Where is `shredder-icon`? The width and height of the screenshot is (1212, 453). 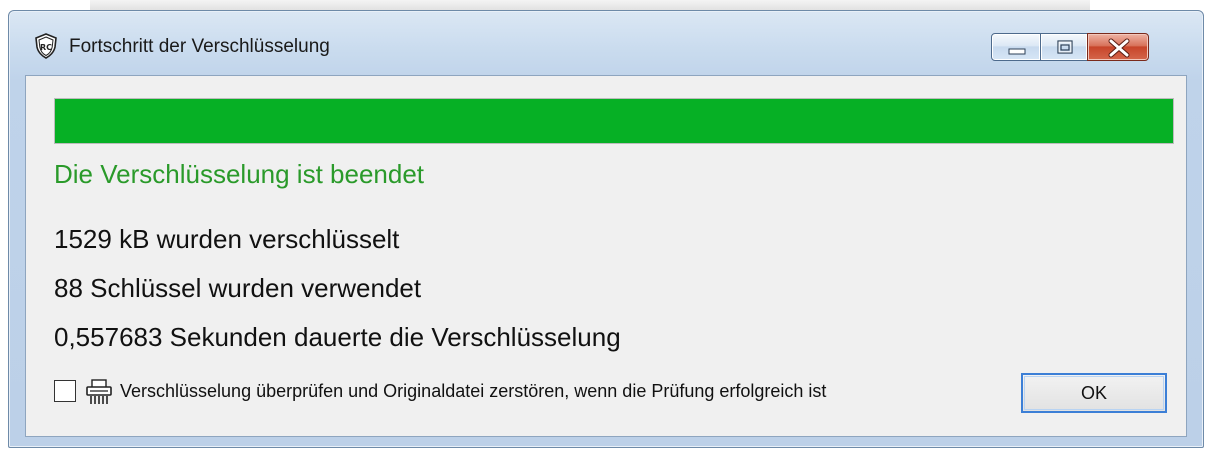
shredder-icon is located at coordinates (99, 392).